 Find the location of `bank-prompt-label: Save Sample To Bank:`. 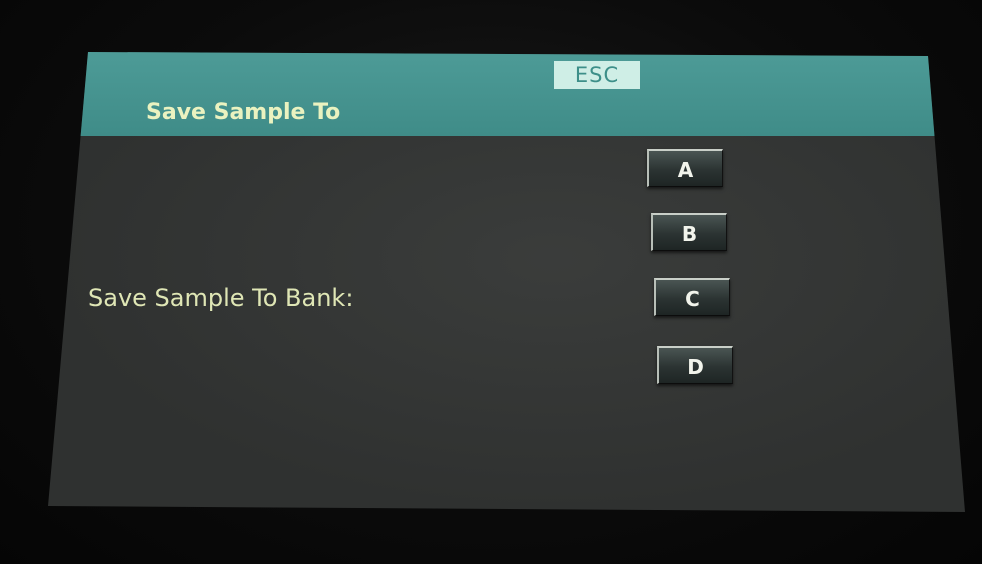

bank-prompt-label: Save Sample To Bank: is located at coordinates (221, 298).